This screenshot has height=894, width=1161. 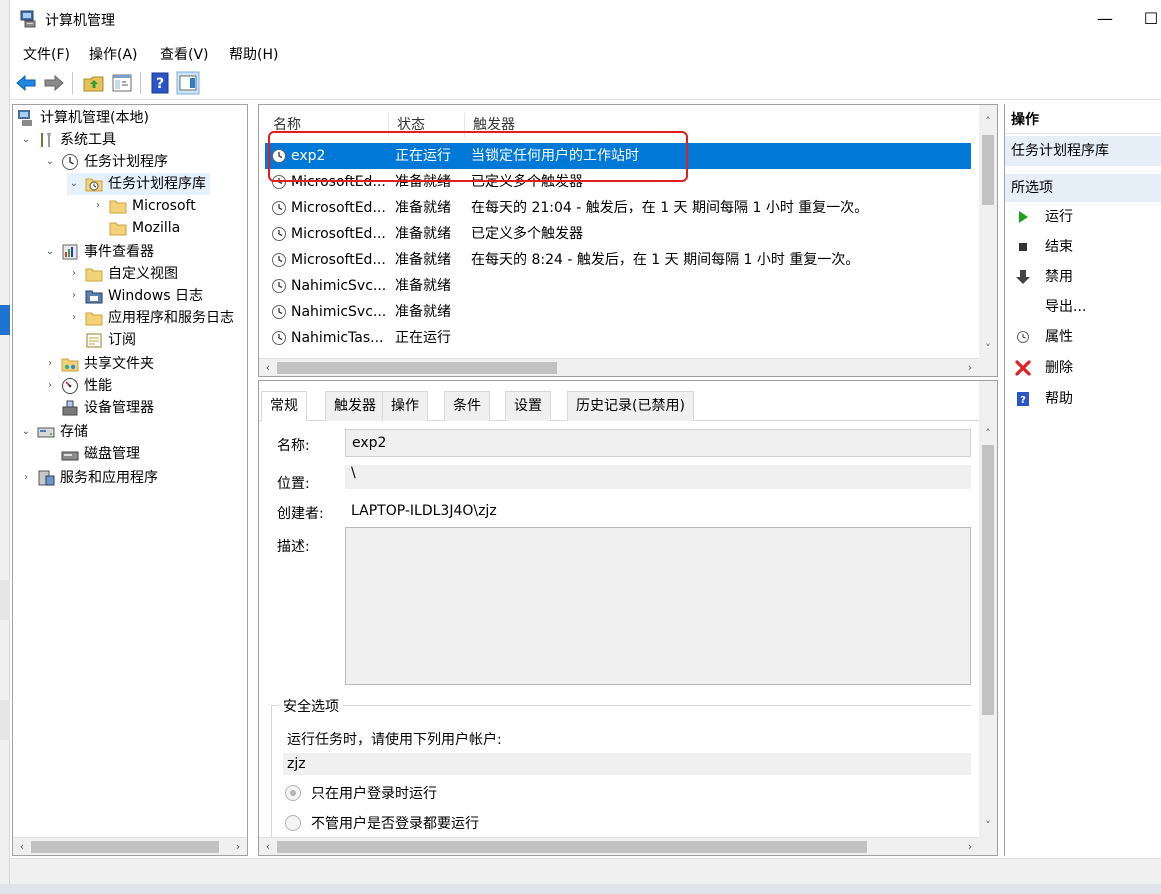 What do you see at coordinates (1023, 247) in the screenshot?
I see `stop-icon` at bounding box center [1023, 247].